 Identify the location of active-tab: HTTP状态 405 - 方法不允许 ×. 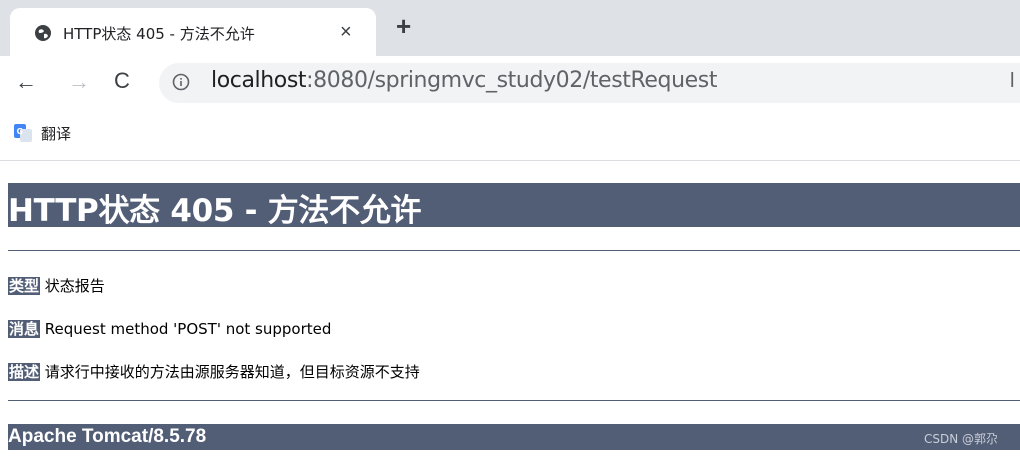
(193, 32).